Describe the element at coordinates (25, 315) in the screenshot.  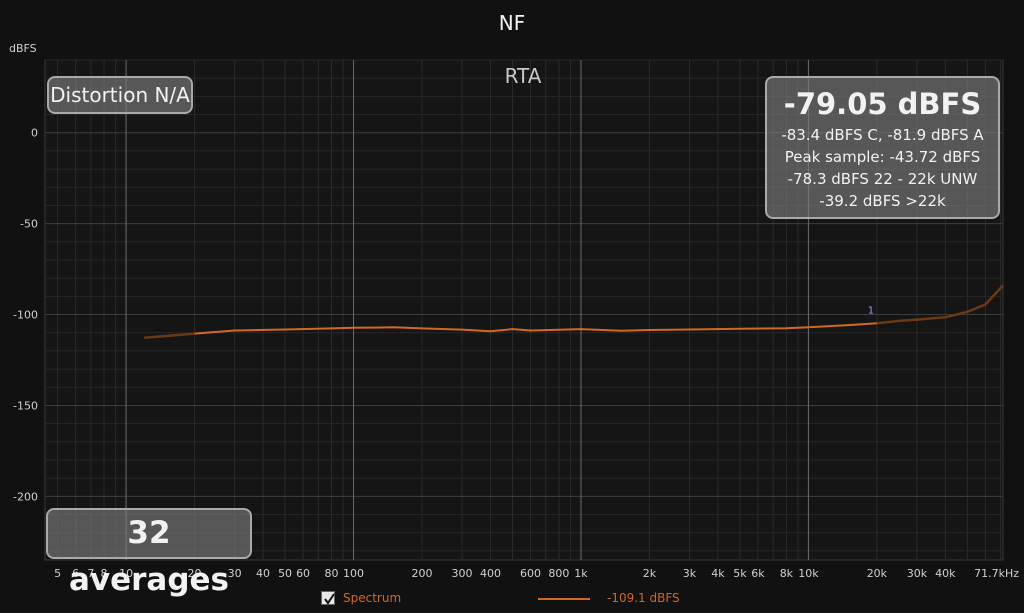
I see `y-tick-label: -100` at that location.